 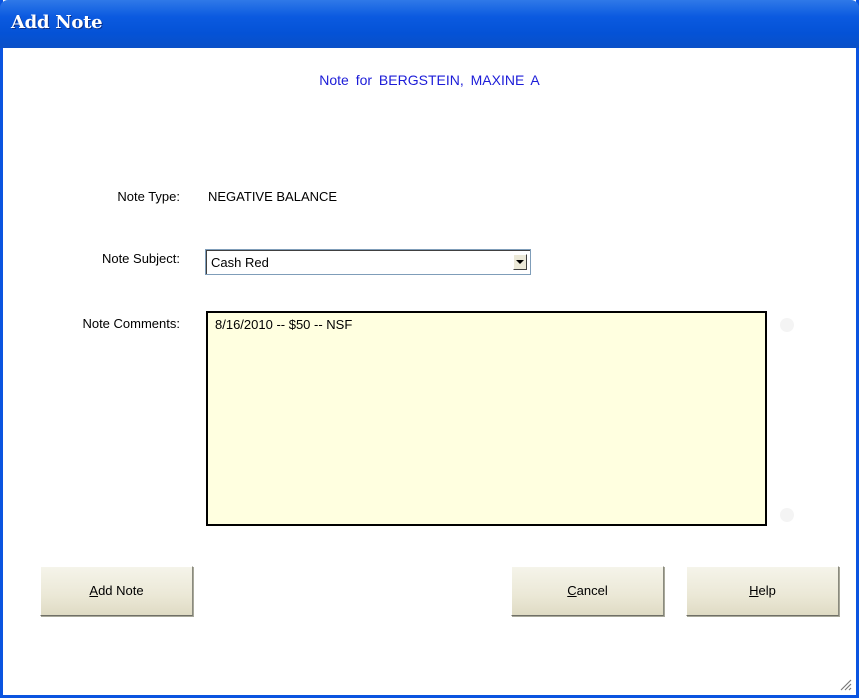 What do you see at coordinates (767, 590) in the screenshot?
I see `help-label: elp` at bounding box center [767, 590].